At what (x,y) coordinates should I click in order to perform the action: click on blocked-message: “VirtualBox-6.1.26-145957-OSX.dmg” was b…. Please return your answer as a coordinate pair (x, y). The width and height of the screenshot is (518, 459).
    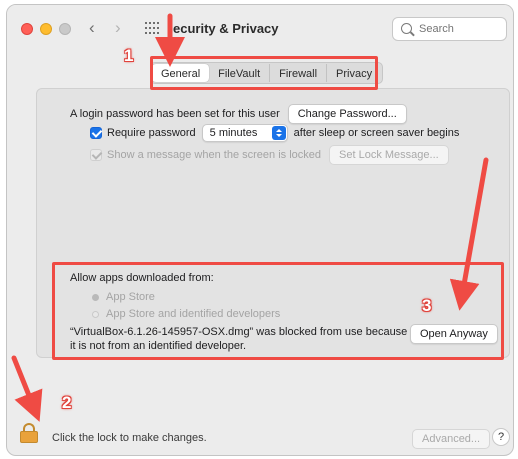
    Looking at the image, I should click on (238, 339).